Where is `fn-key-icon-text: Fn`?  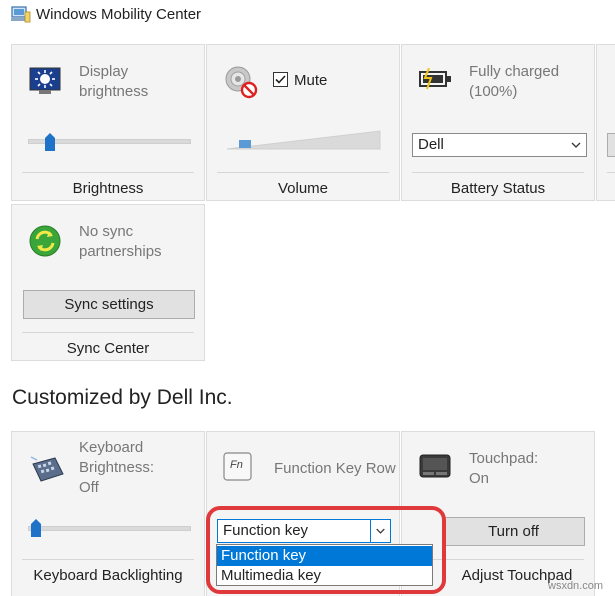
fn-key-icon-text: Fn is located at coordinates (236, 465).